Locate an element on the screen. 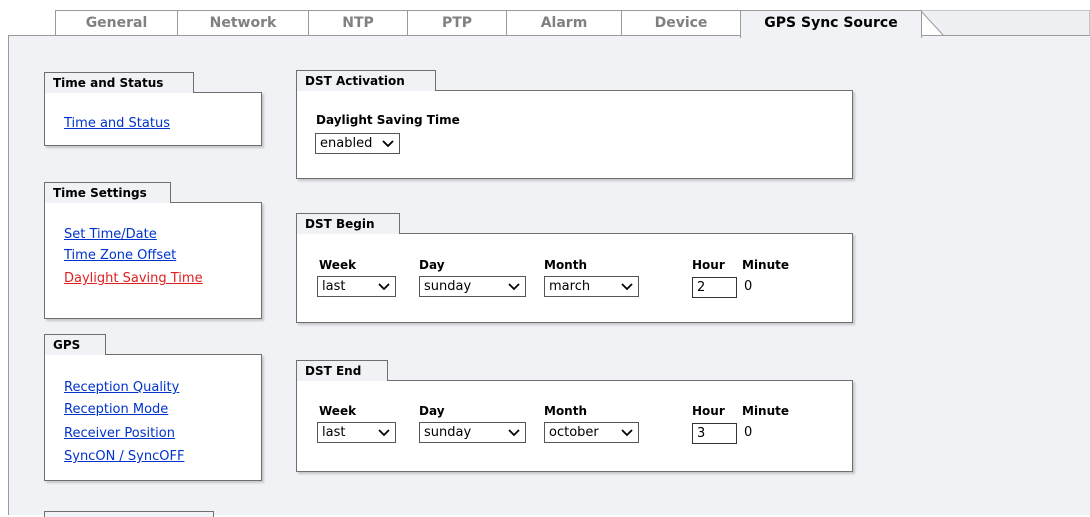 Image resolution: width=1090 pixels, height=517 pixels. tab-bar-filler is located at coordinates (1005, 23).